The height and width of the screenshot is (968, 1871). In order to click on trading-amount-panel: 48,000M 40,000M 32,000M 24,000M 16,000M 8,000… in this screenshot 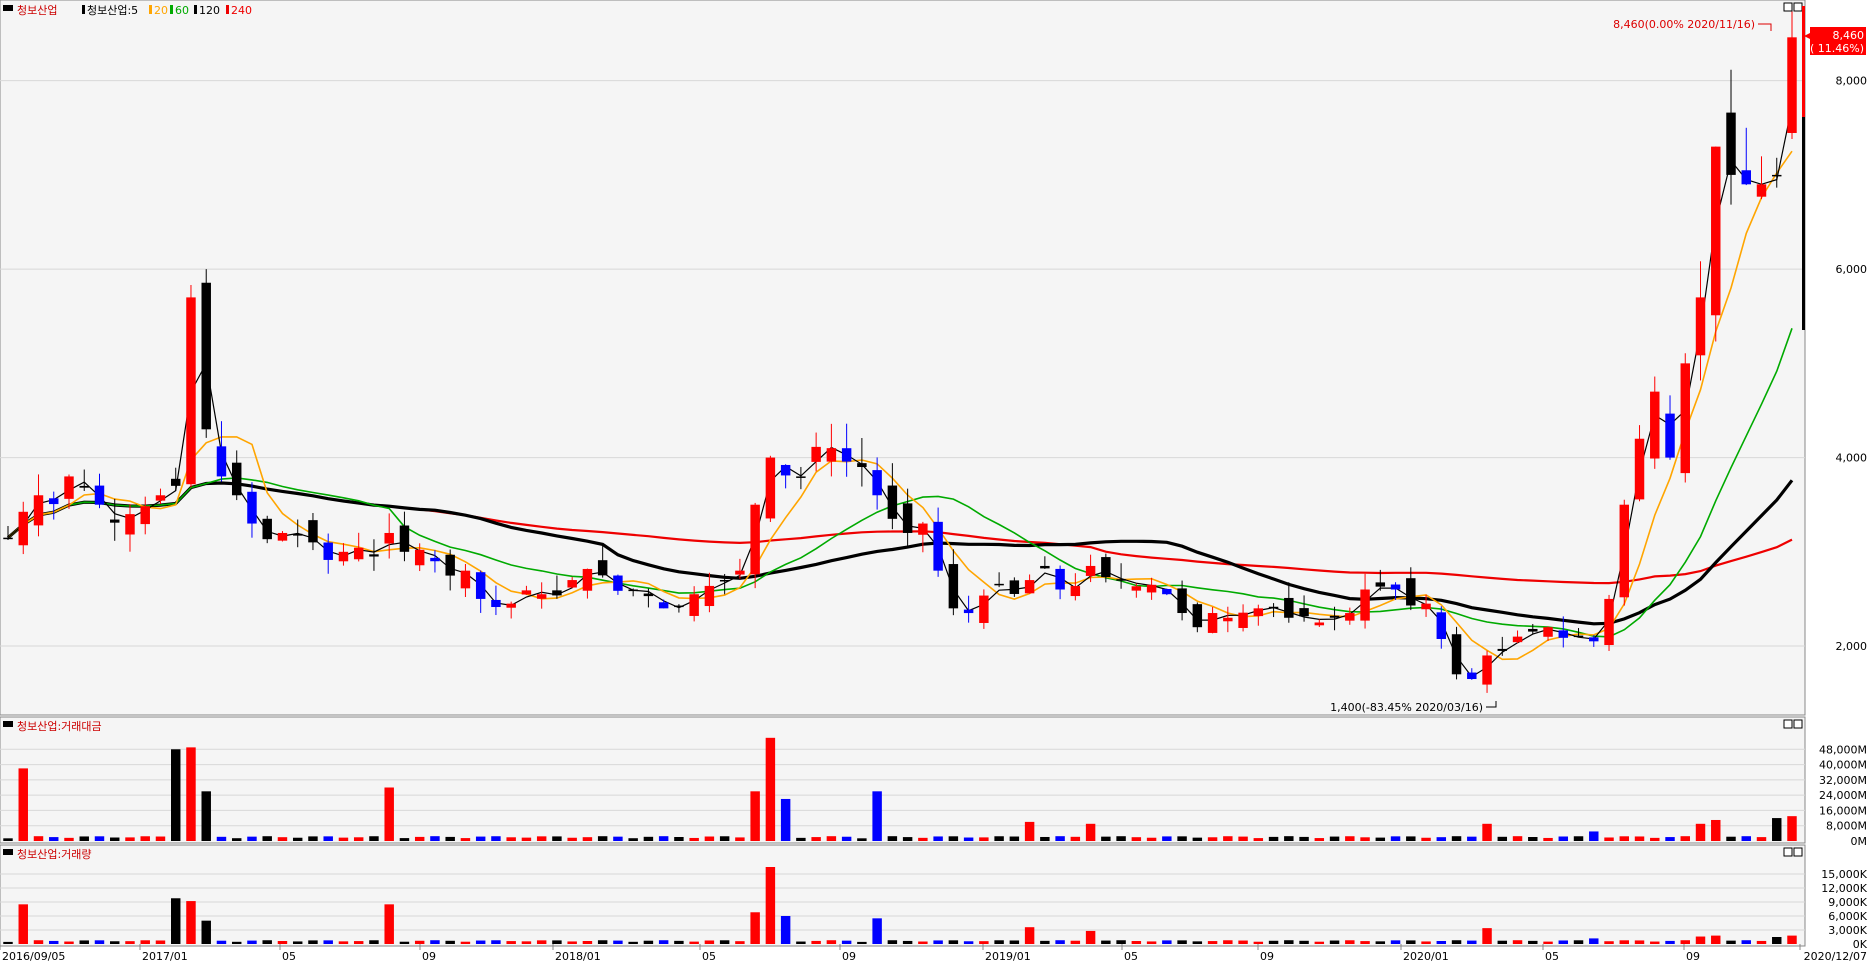, I will do `click(933, 782)`.